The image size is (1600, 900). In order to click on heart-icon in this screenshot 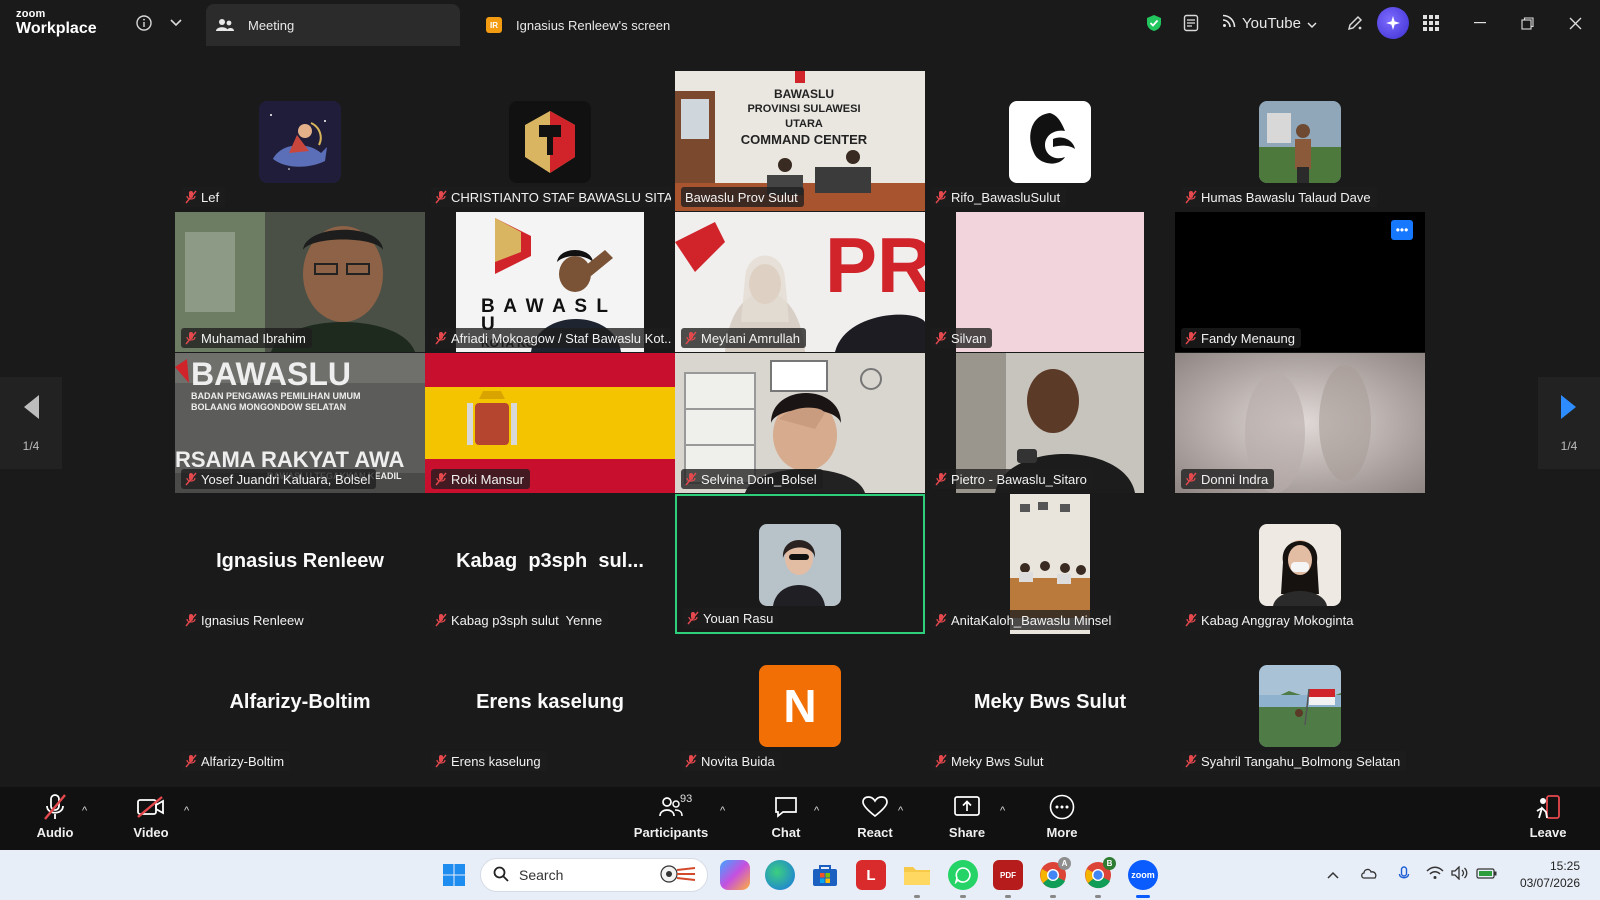, I will do `click(875, 807)`.